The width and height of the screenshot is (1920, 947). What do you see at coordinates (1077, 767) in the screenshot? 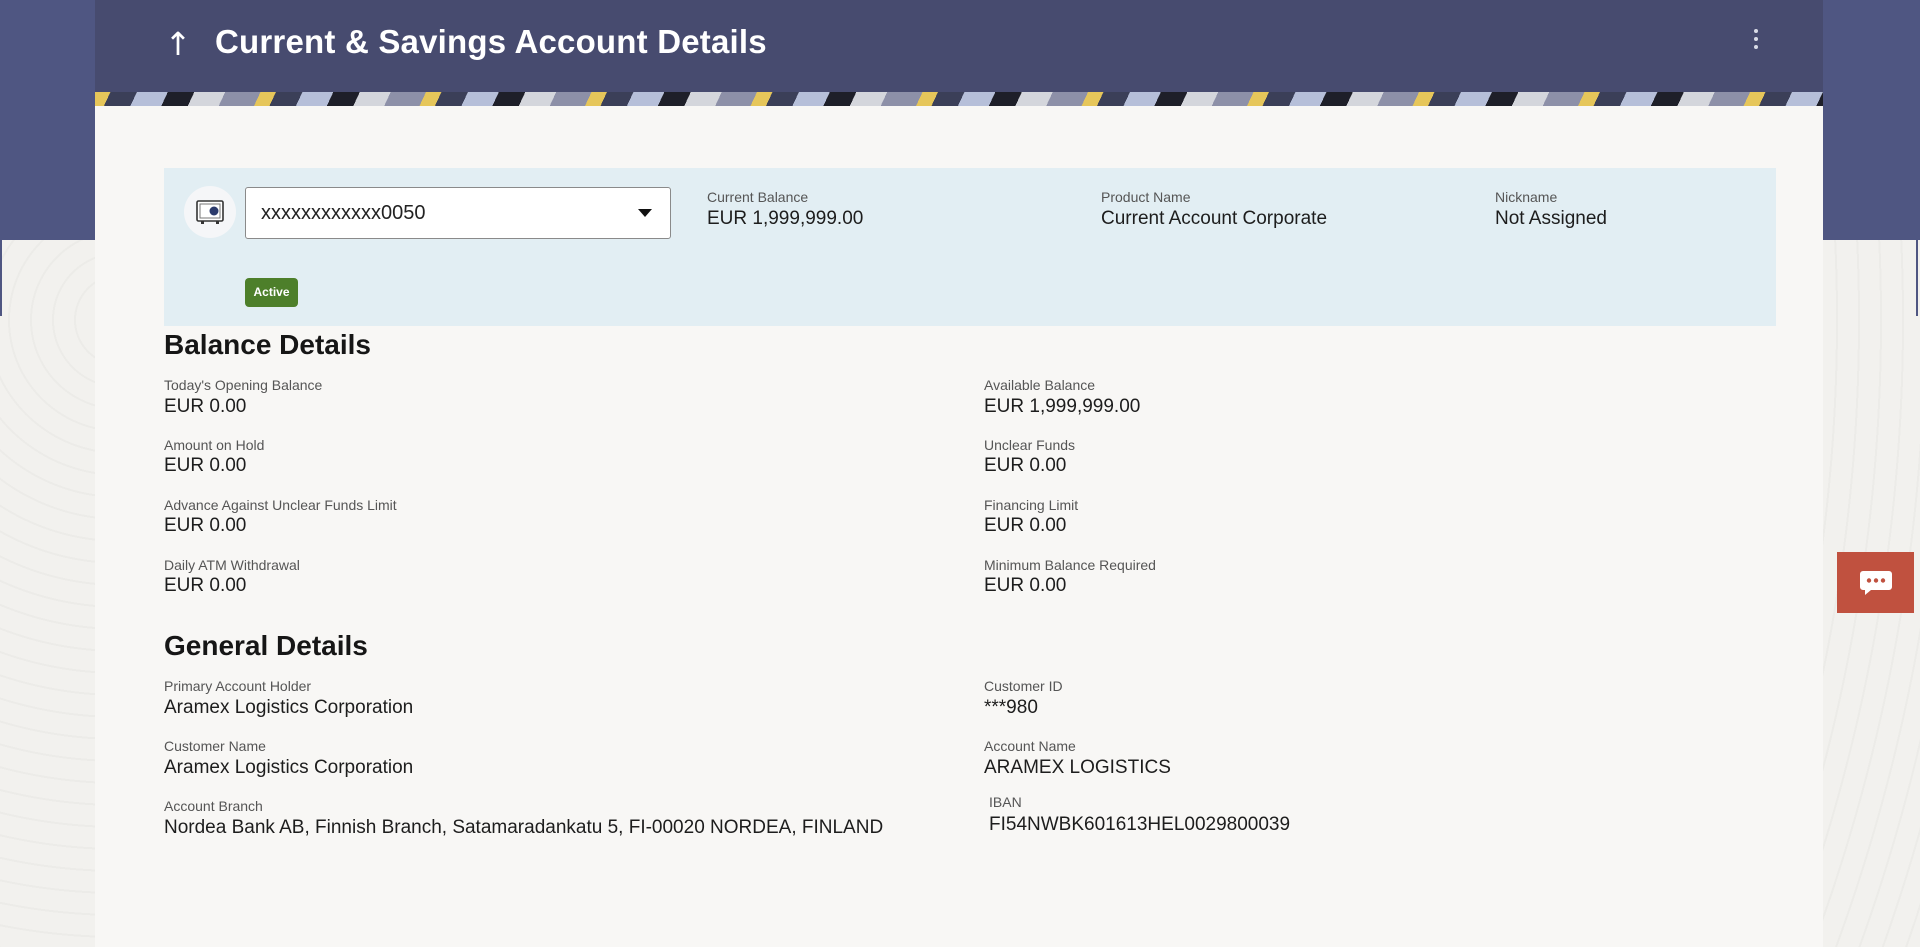
I see `account-name-value: ARAMEX LOGISTICS` at bounding box center [1077, 767].